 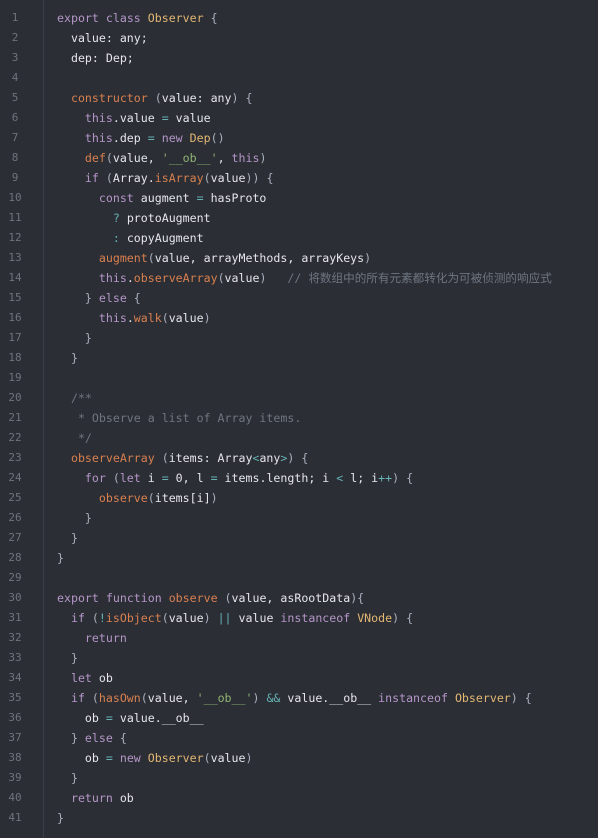 I want to click on code-line: 29, so click(x=299, y=578).